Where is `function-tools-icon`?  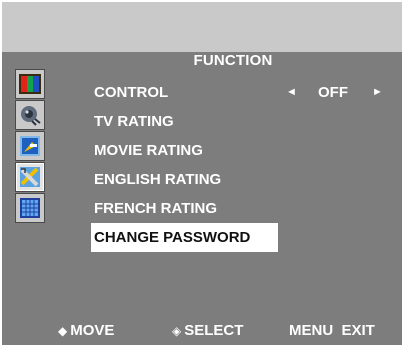
function-tools-icon is located at coordinates (30, 177).